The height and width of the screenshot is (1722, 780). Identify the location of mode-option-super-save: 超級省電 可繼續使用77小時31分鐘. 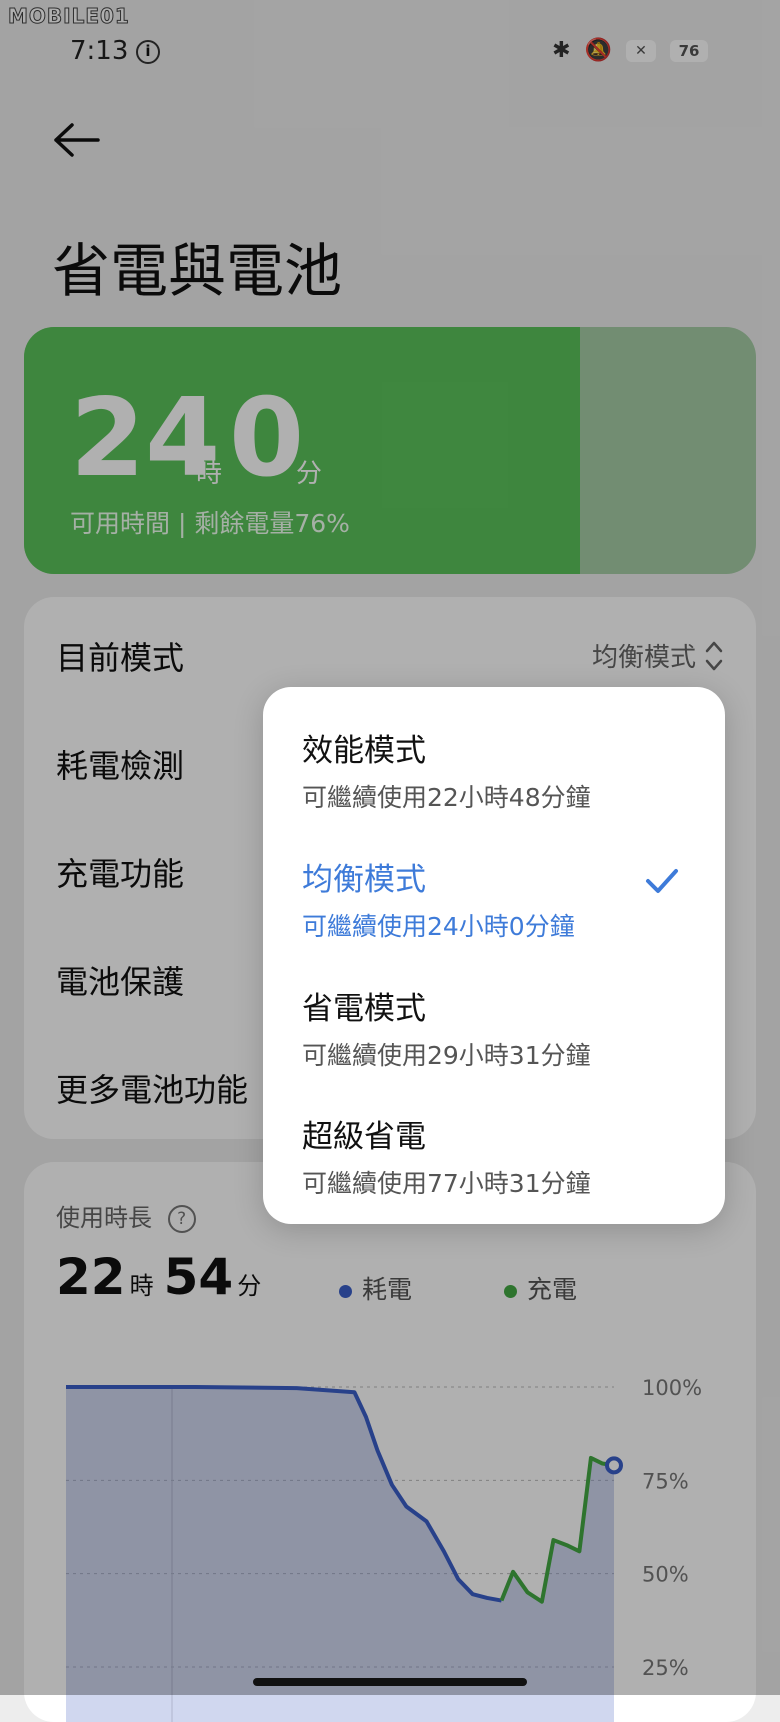
(502, 1155).